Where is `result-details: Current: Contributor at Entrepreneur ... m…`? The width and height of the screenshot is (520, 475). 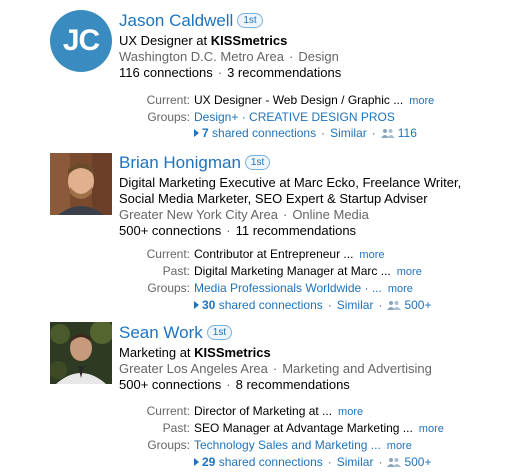
result-details: Current: Contributor at Entrepreneur ... m… is located at coordinates (330, 279).